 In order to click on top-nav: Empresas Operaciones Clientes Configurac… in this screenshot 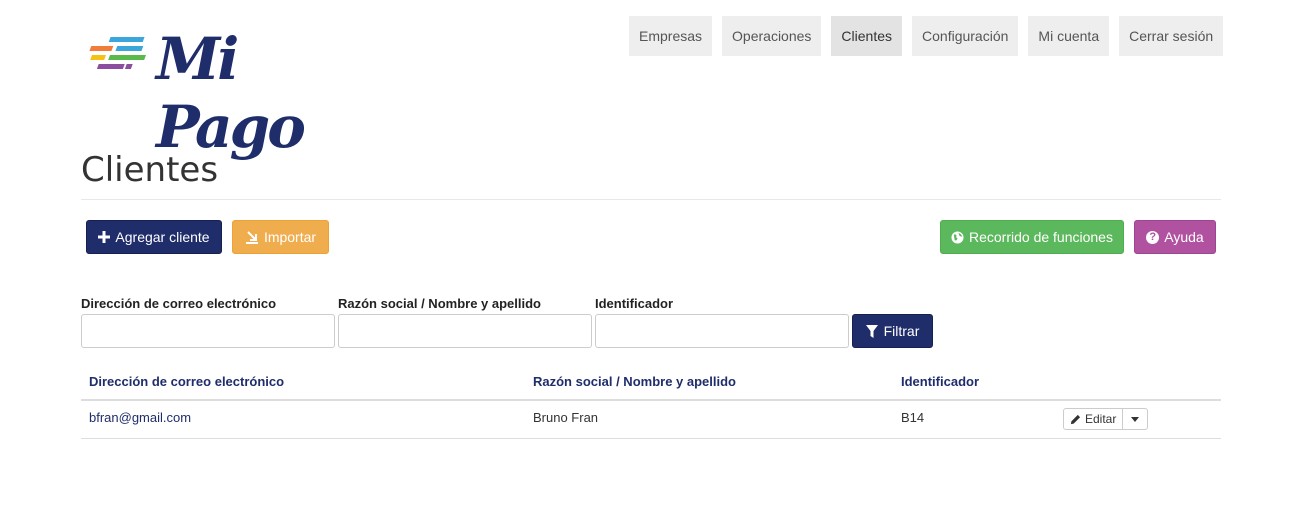, I will do `click(926, 36)`.